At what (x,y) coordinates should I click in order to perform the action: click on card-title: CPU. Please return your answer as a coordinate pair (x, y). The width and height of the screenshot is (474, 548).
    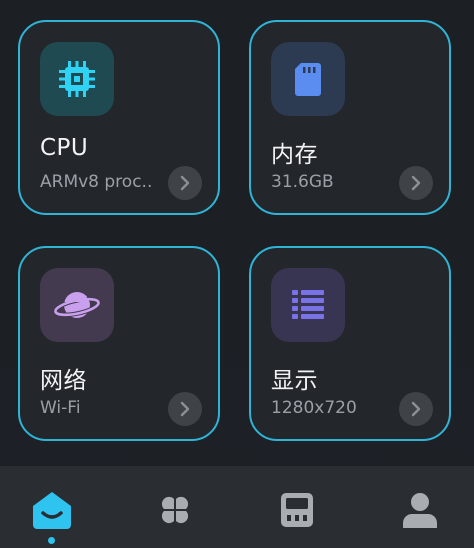
    Looking at the image, I should click on (64, 148).